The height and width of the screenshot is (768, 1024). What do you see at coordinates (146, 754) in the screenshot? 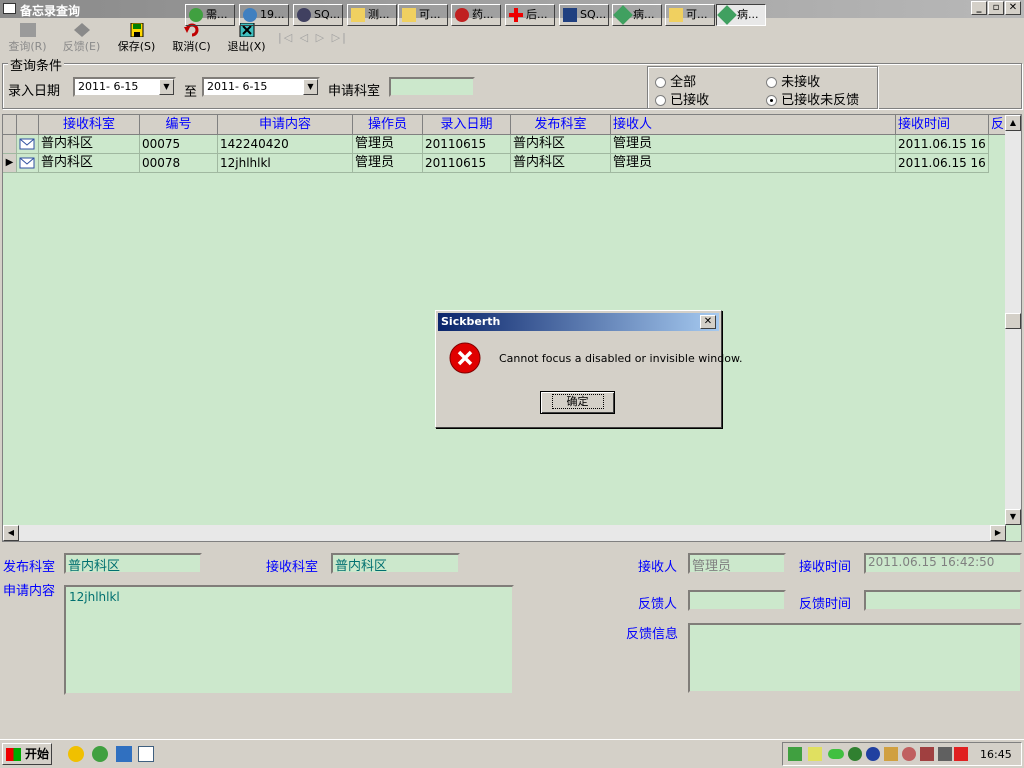
I see `notepad-launch-icon` at bounding box center [146, 754].